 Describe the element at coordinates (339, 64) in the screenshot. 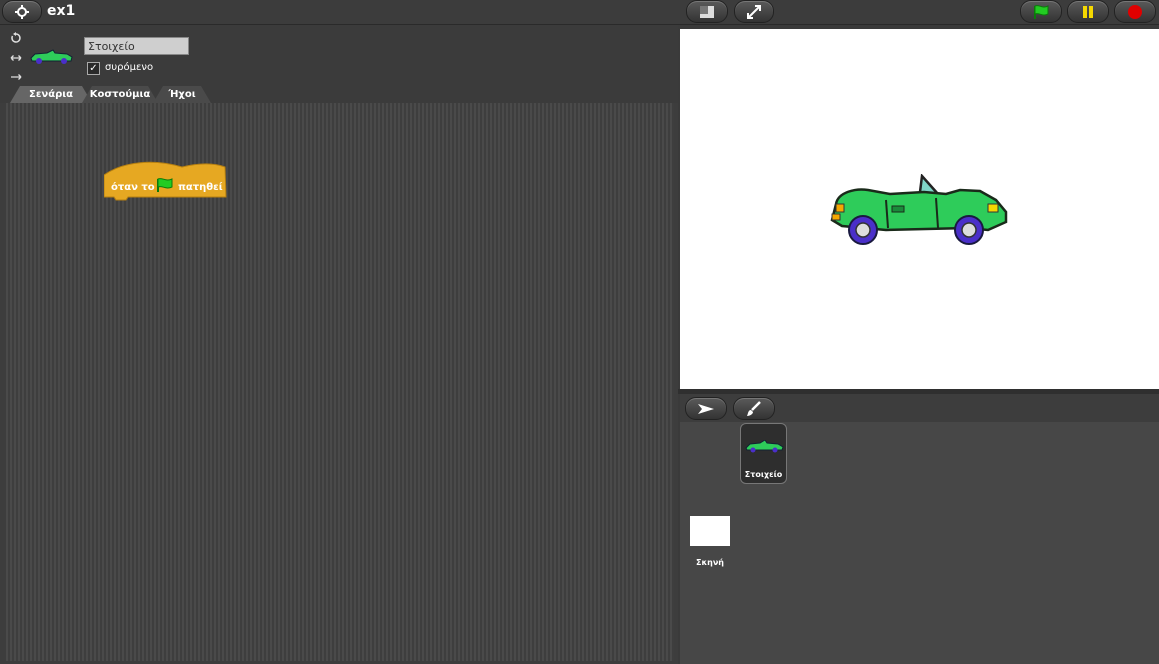

I see `sprite-info-header: ✓ συρόμενο Σενάρια Κοστούμια Ήχοι` at that location.